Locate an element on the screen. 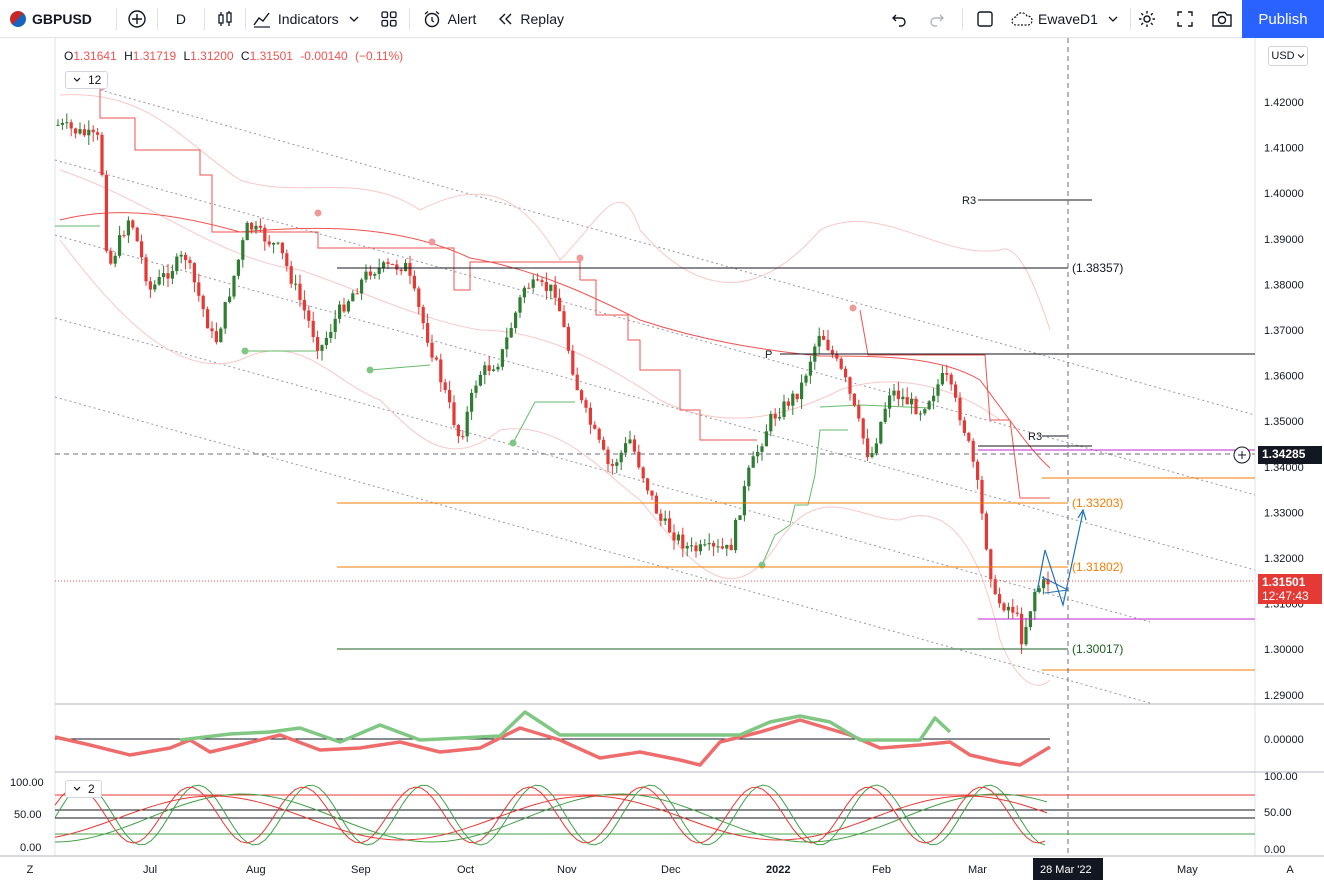  countdown-label: 12:47:43 is located at coordinates (1285, 596).